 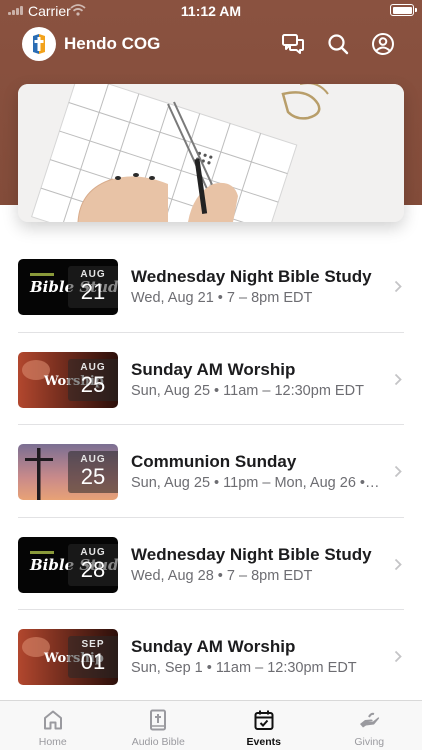 What do you see at coordinates (247, 390) in the screenshot?
I see `event-datetime: Sun, Aug 25 • 11am – 12:30pm EDT` at bounding box center [247, 390].